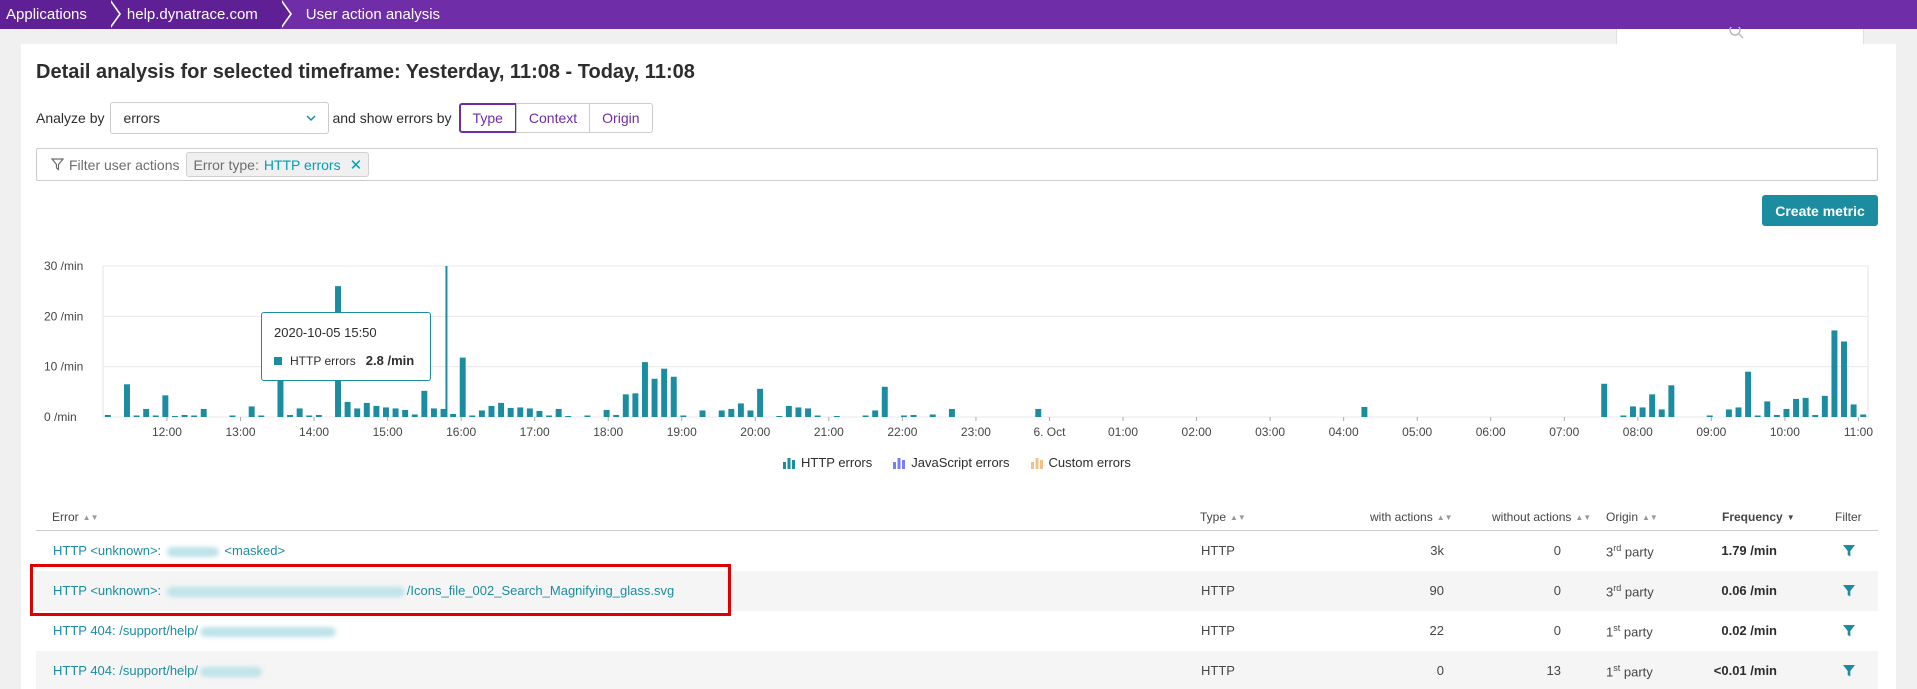  I want to click on error-name: HTTP <unknown>: <masked>, so click(169, 550).